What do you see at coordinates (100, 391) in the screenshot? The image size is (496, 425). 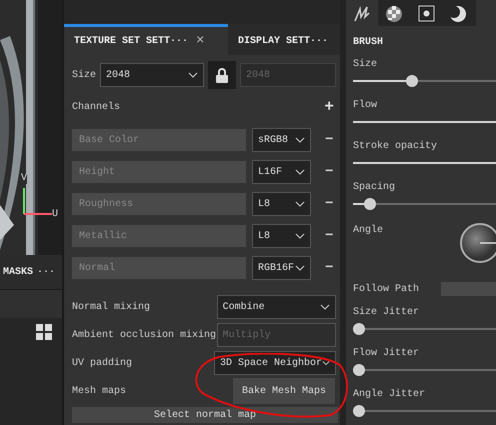 I see `setting-label: Mesh maps` at bounding box center [100, 391].